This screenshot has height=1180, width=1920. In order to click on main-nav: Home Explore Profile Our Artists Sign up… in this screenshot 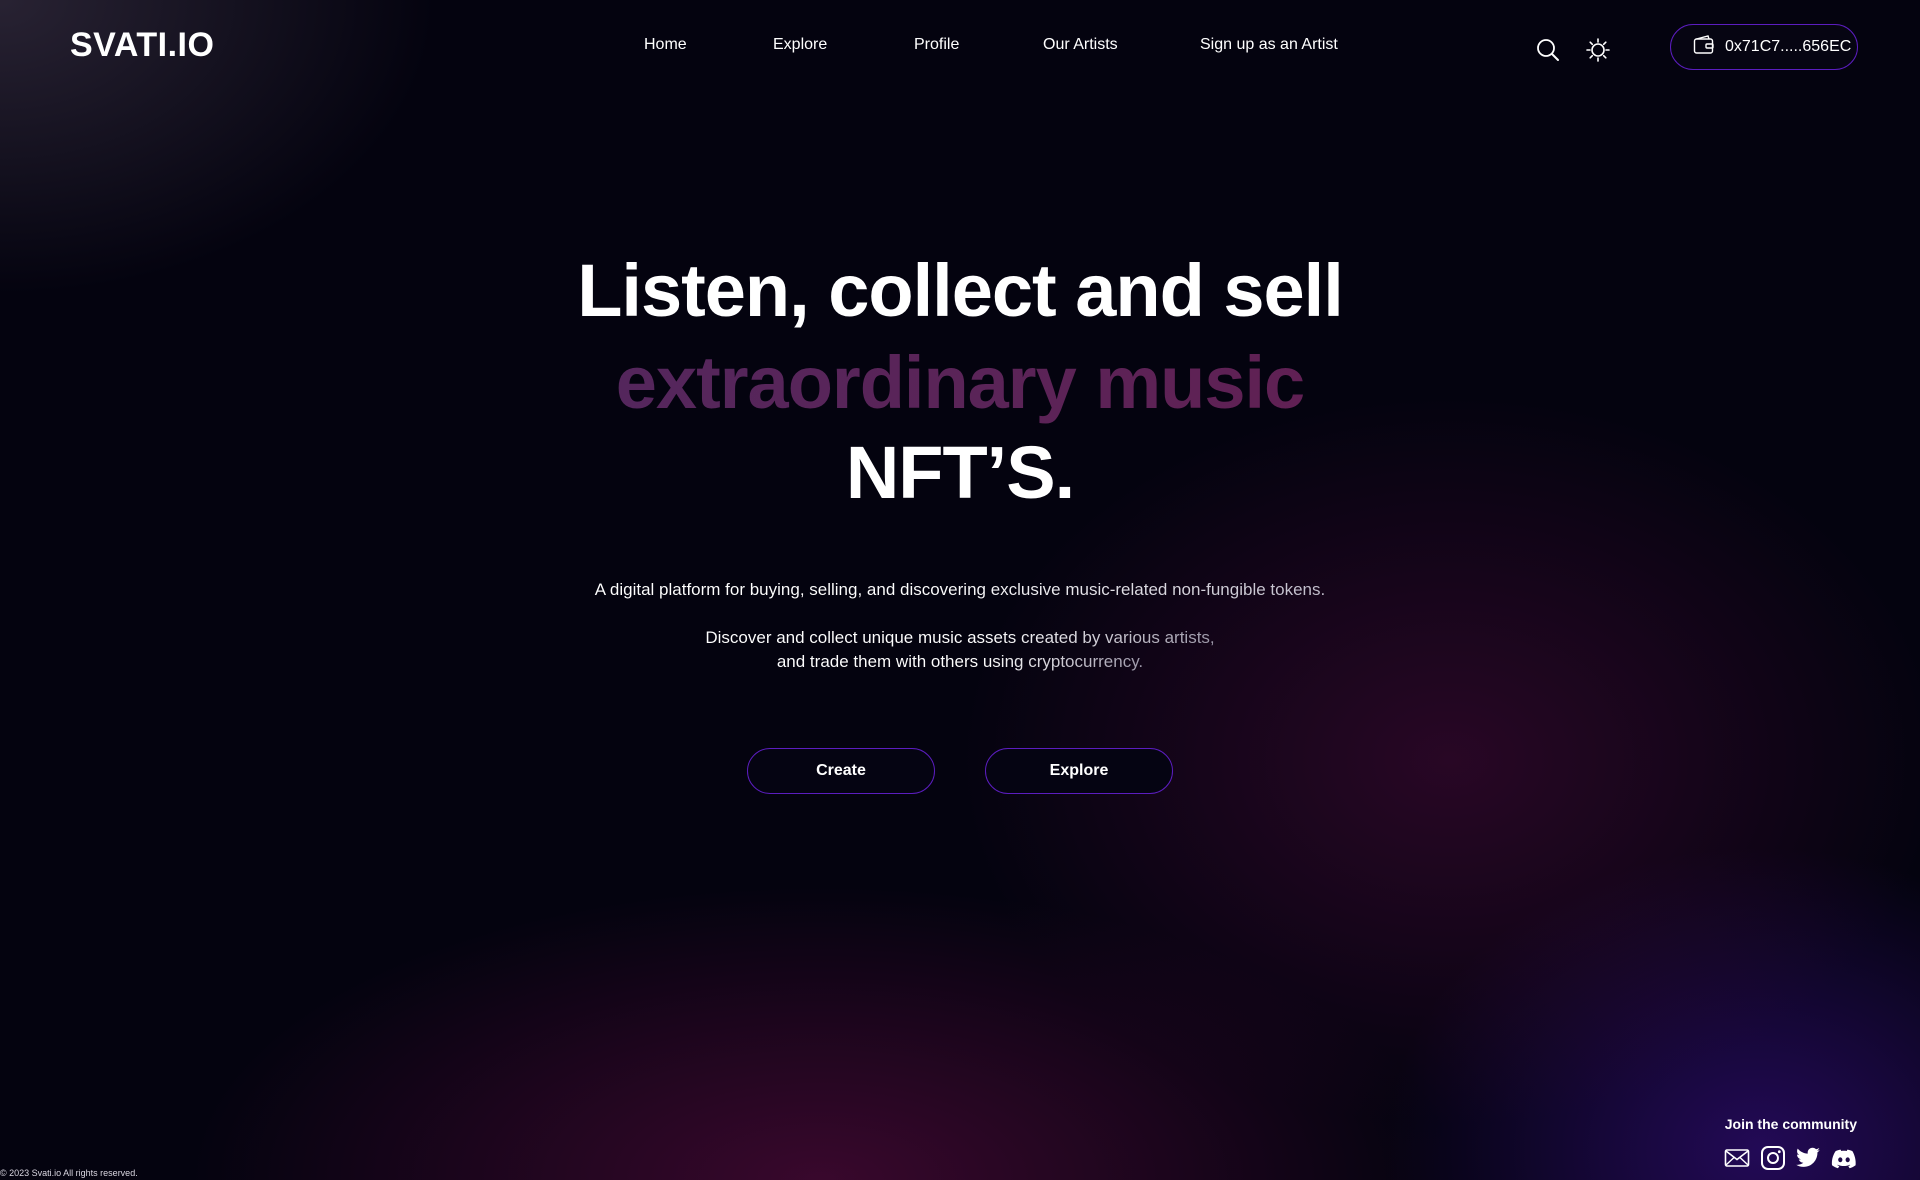, I will do `click(960, 48)`.